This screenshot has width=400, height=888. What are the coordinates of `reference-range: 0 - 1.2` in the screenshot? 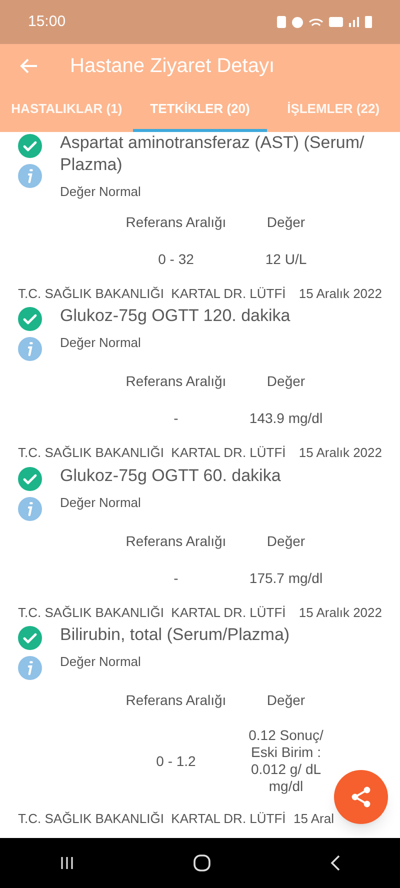 It's located at (176, 761).